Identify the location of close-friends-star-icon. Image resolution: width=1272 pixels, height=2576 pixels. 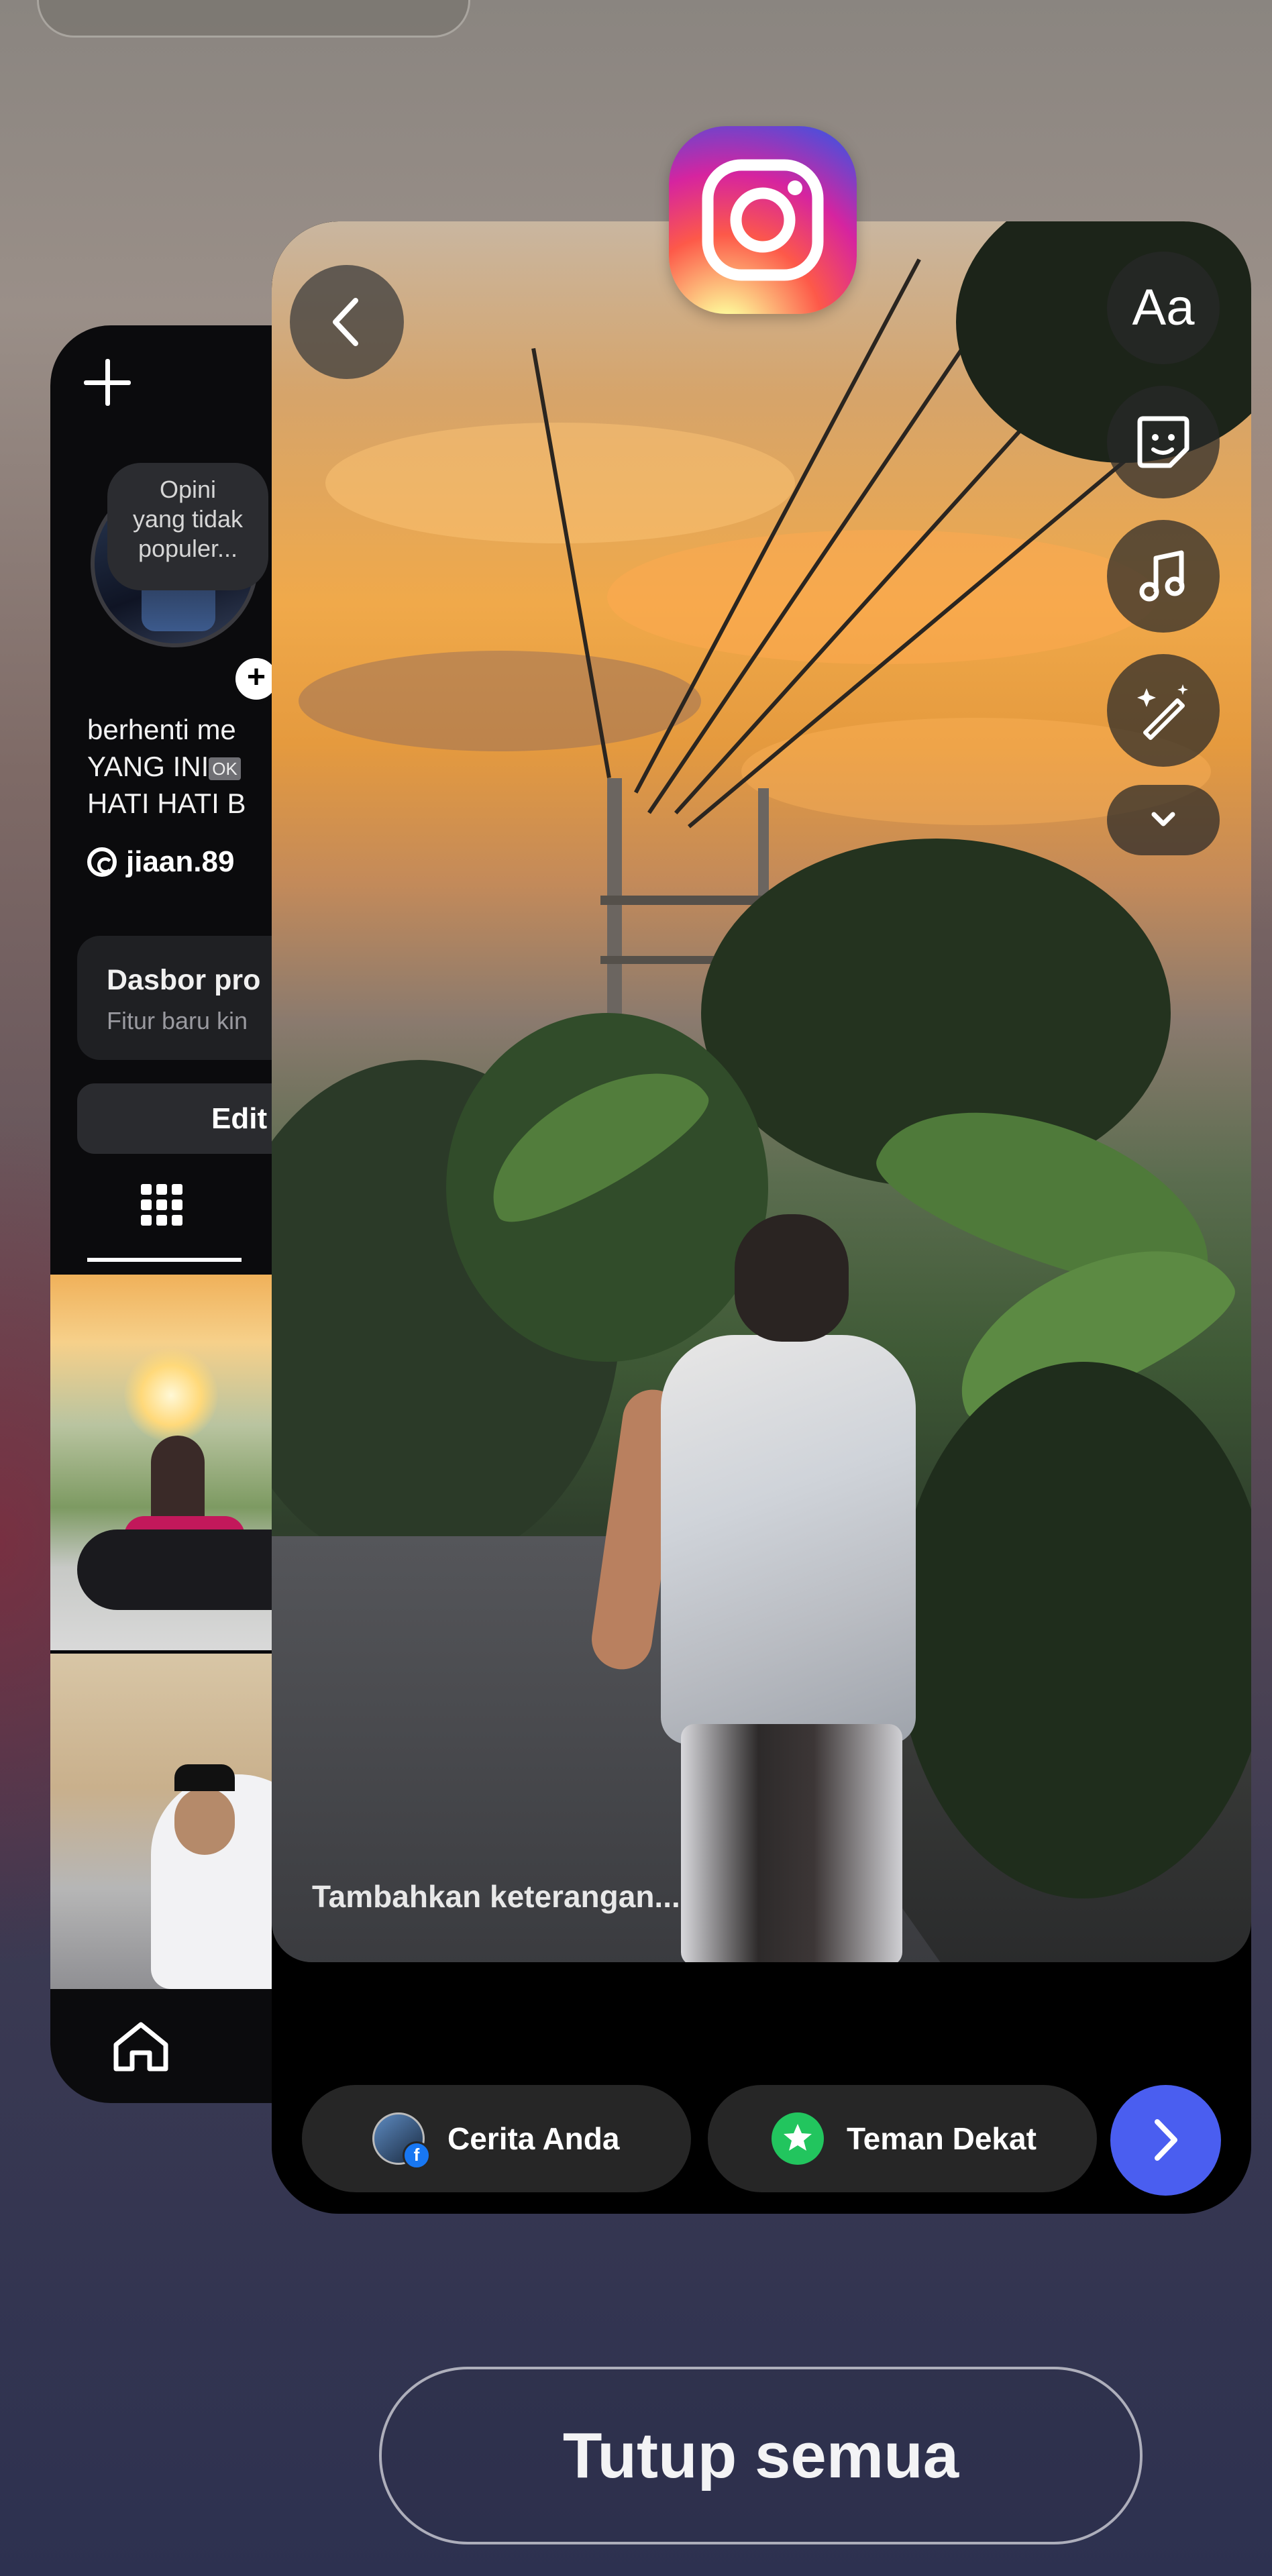
(798, 2138).